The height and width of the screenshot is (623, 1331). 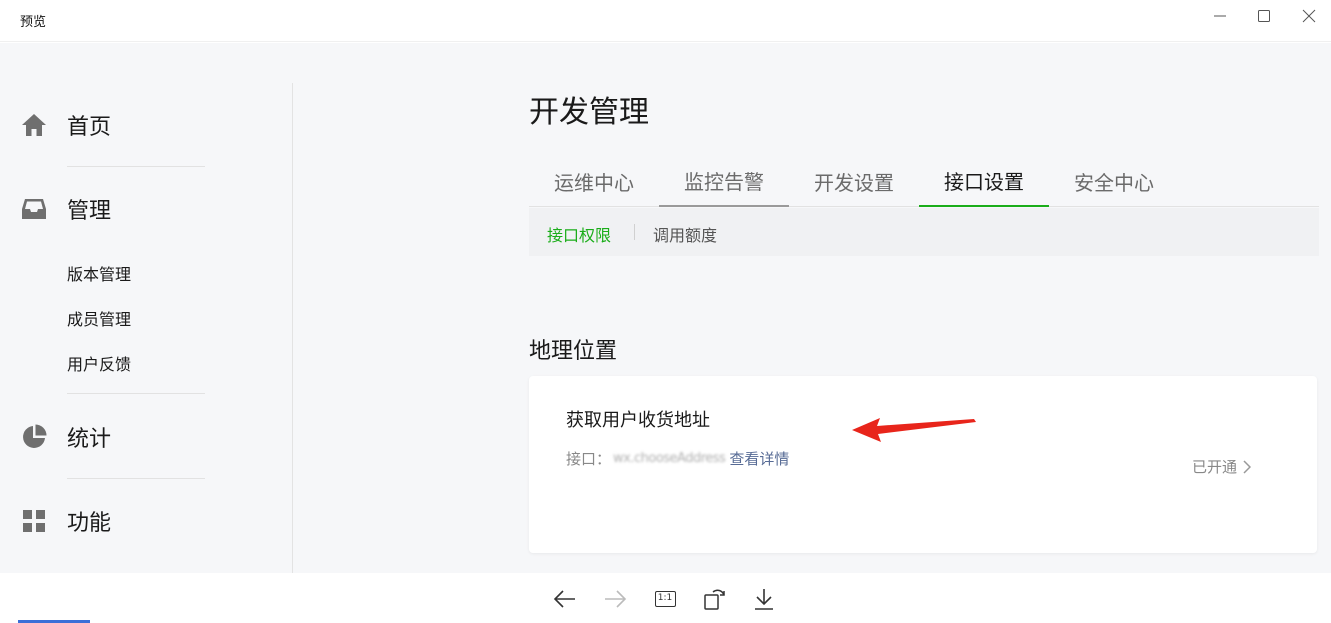 I want to click on sidebar-item-features: 功能, so click(x=65, y=521).